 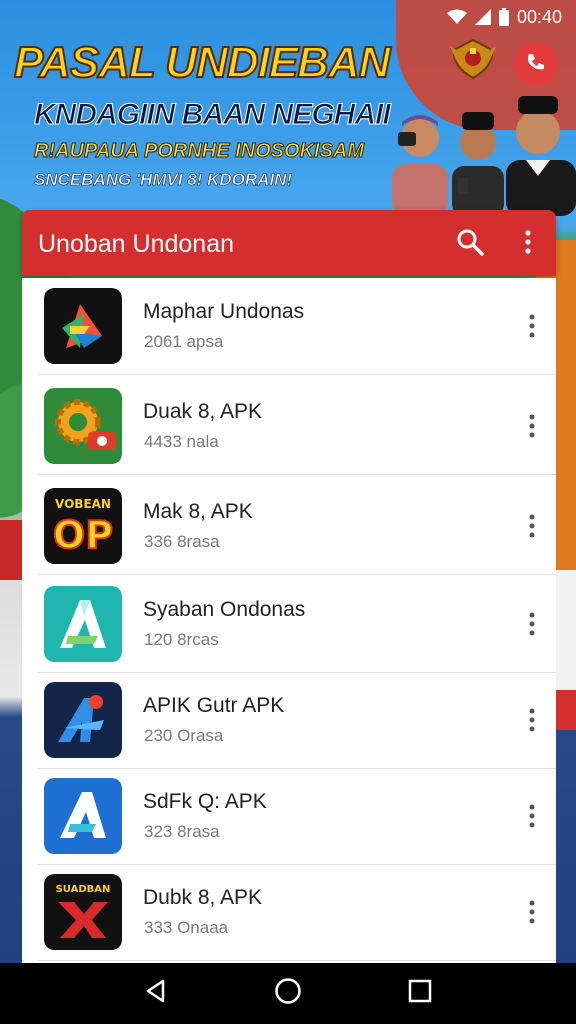 I want to click on app-subtitle: 336 8rasa, so click(x=182, y=541).